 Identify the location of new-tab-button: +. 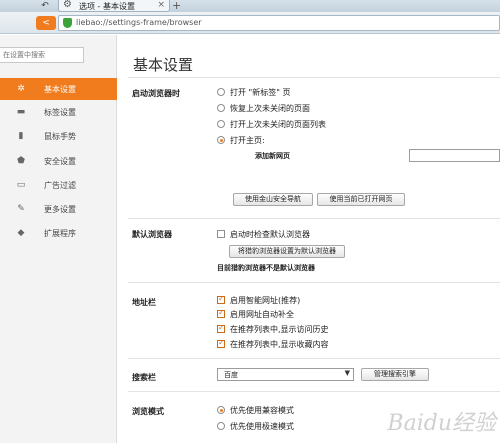
(176, 6).